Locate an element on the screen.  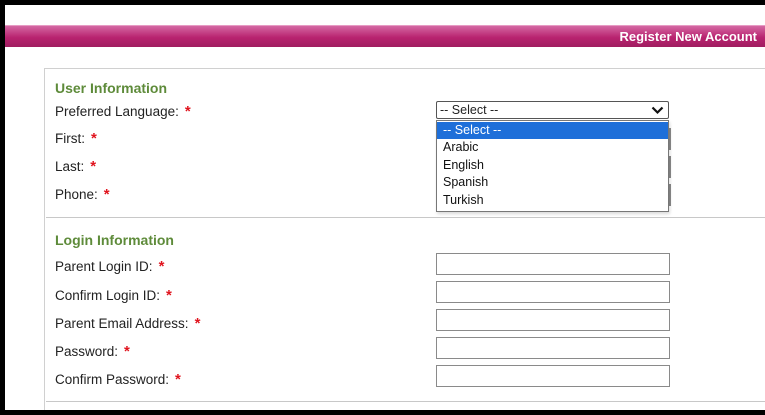
password-label: Password: * is located at coordinates (92, 352).